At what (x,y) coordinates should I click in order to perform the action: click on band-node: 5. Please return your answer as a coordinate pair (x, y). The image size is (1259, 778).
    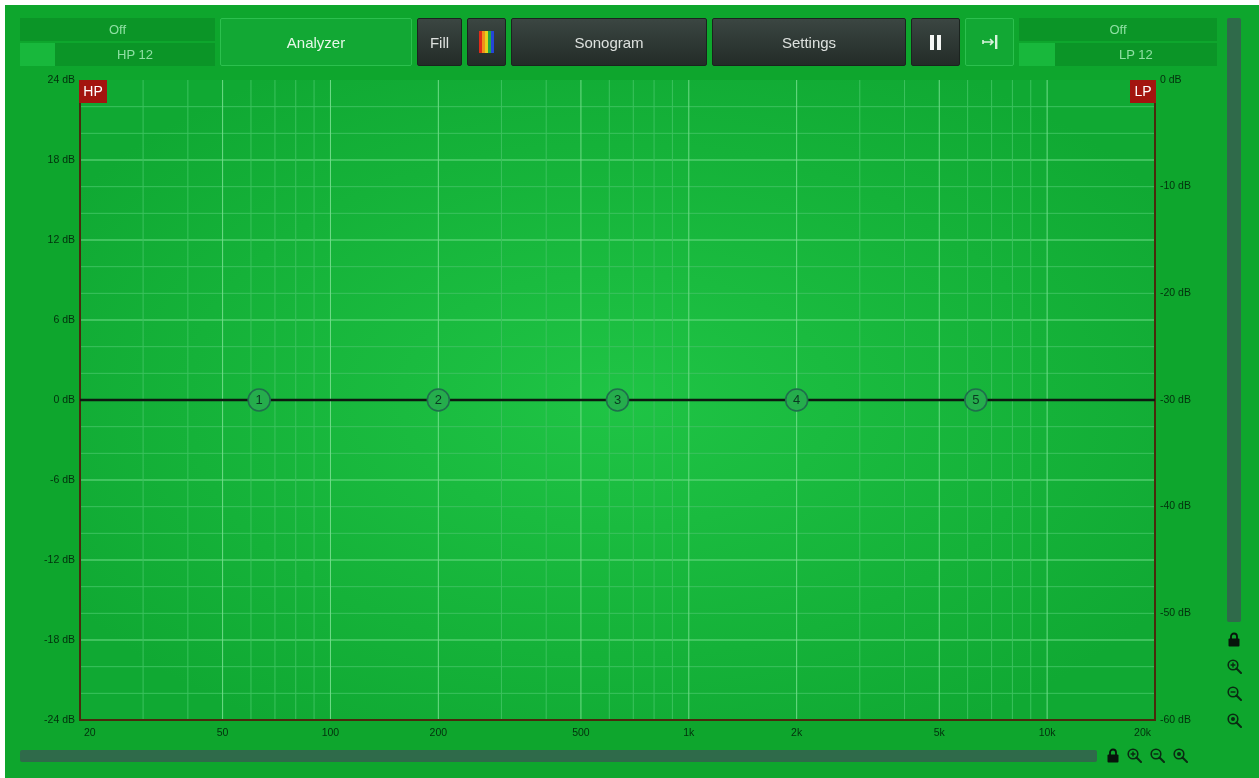
    Looking at the image, I should click on (976, 400).